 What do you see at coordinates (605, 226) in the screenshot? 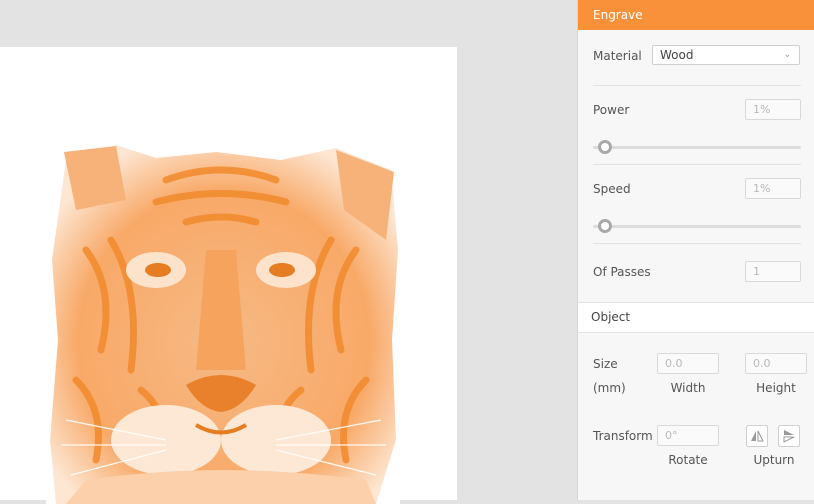
I see `speed-slider-handle` at bounding box center [605, 226].